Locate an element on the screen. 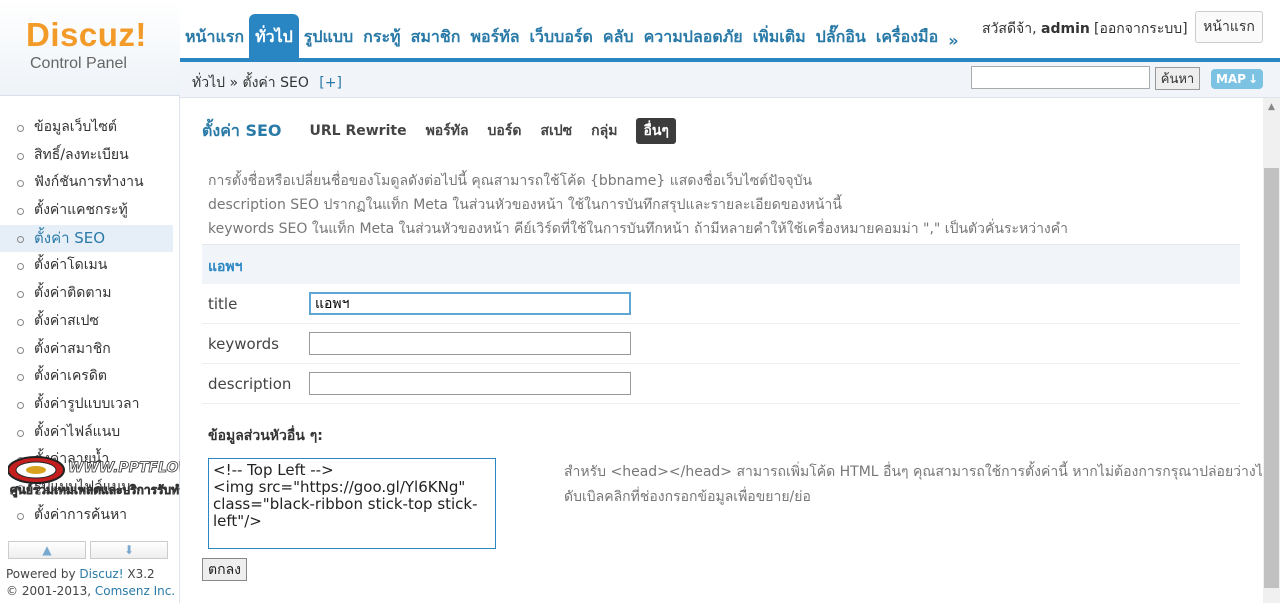 Image resolution: width=1280 pixels, height=603 pixels. sidebar-item: ตั้งค่า SEO is located at coordinates (86, 238).